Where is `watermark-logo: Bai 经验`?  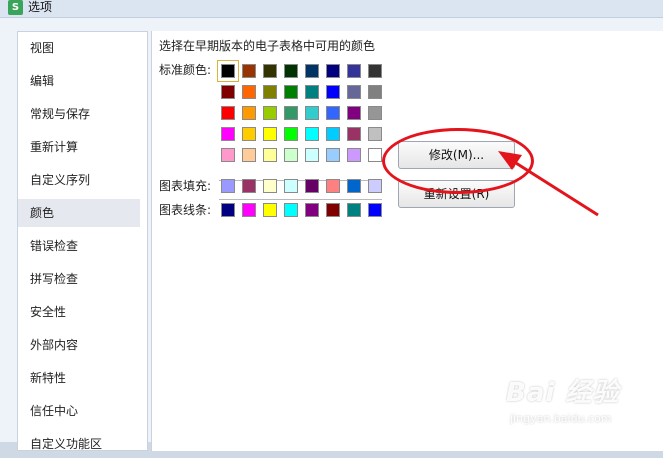 watermark-logo: Bai 经验 is located at coordinates (563, 393).